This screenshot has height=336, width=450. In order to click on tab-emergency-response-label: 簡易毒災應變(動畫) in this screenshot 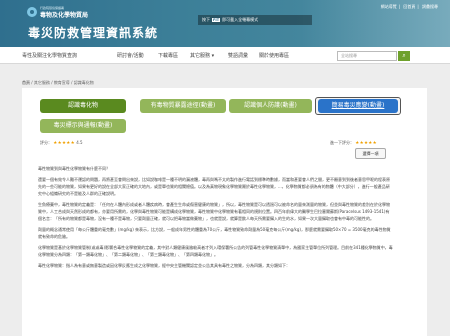, I will do `click(358, 105)`.